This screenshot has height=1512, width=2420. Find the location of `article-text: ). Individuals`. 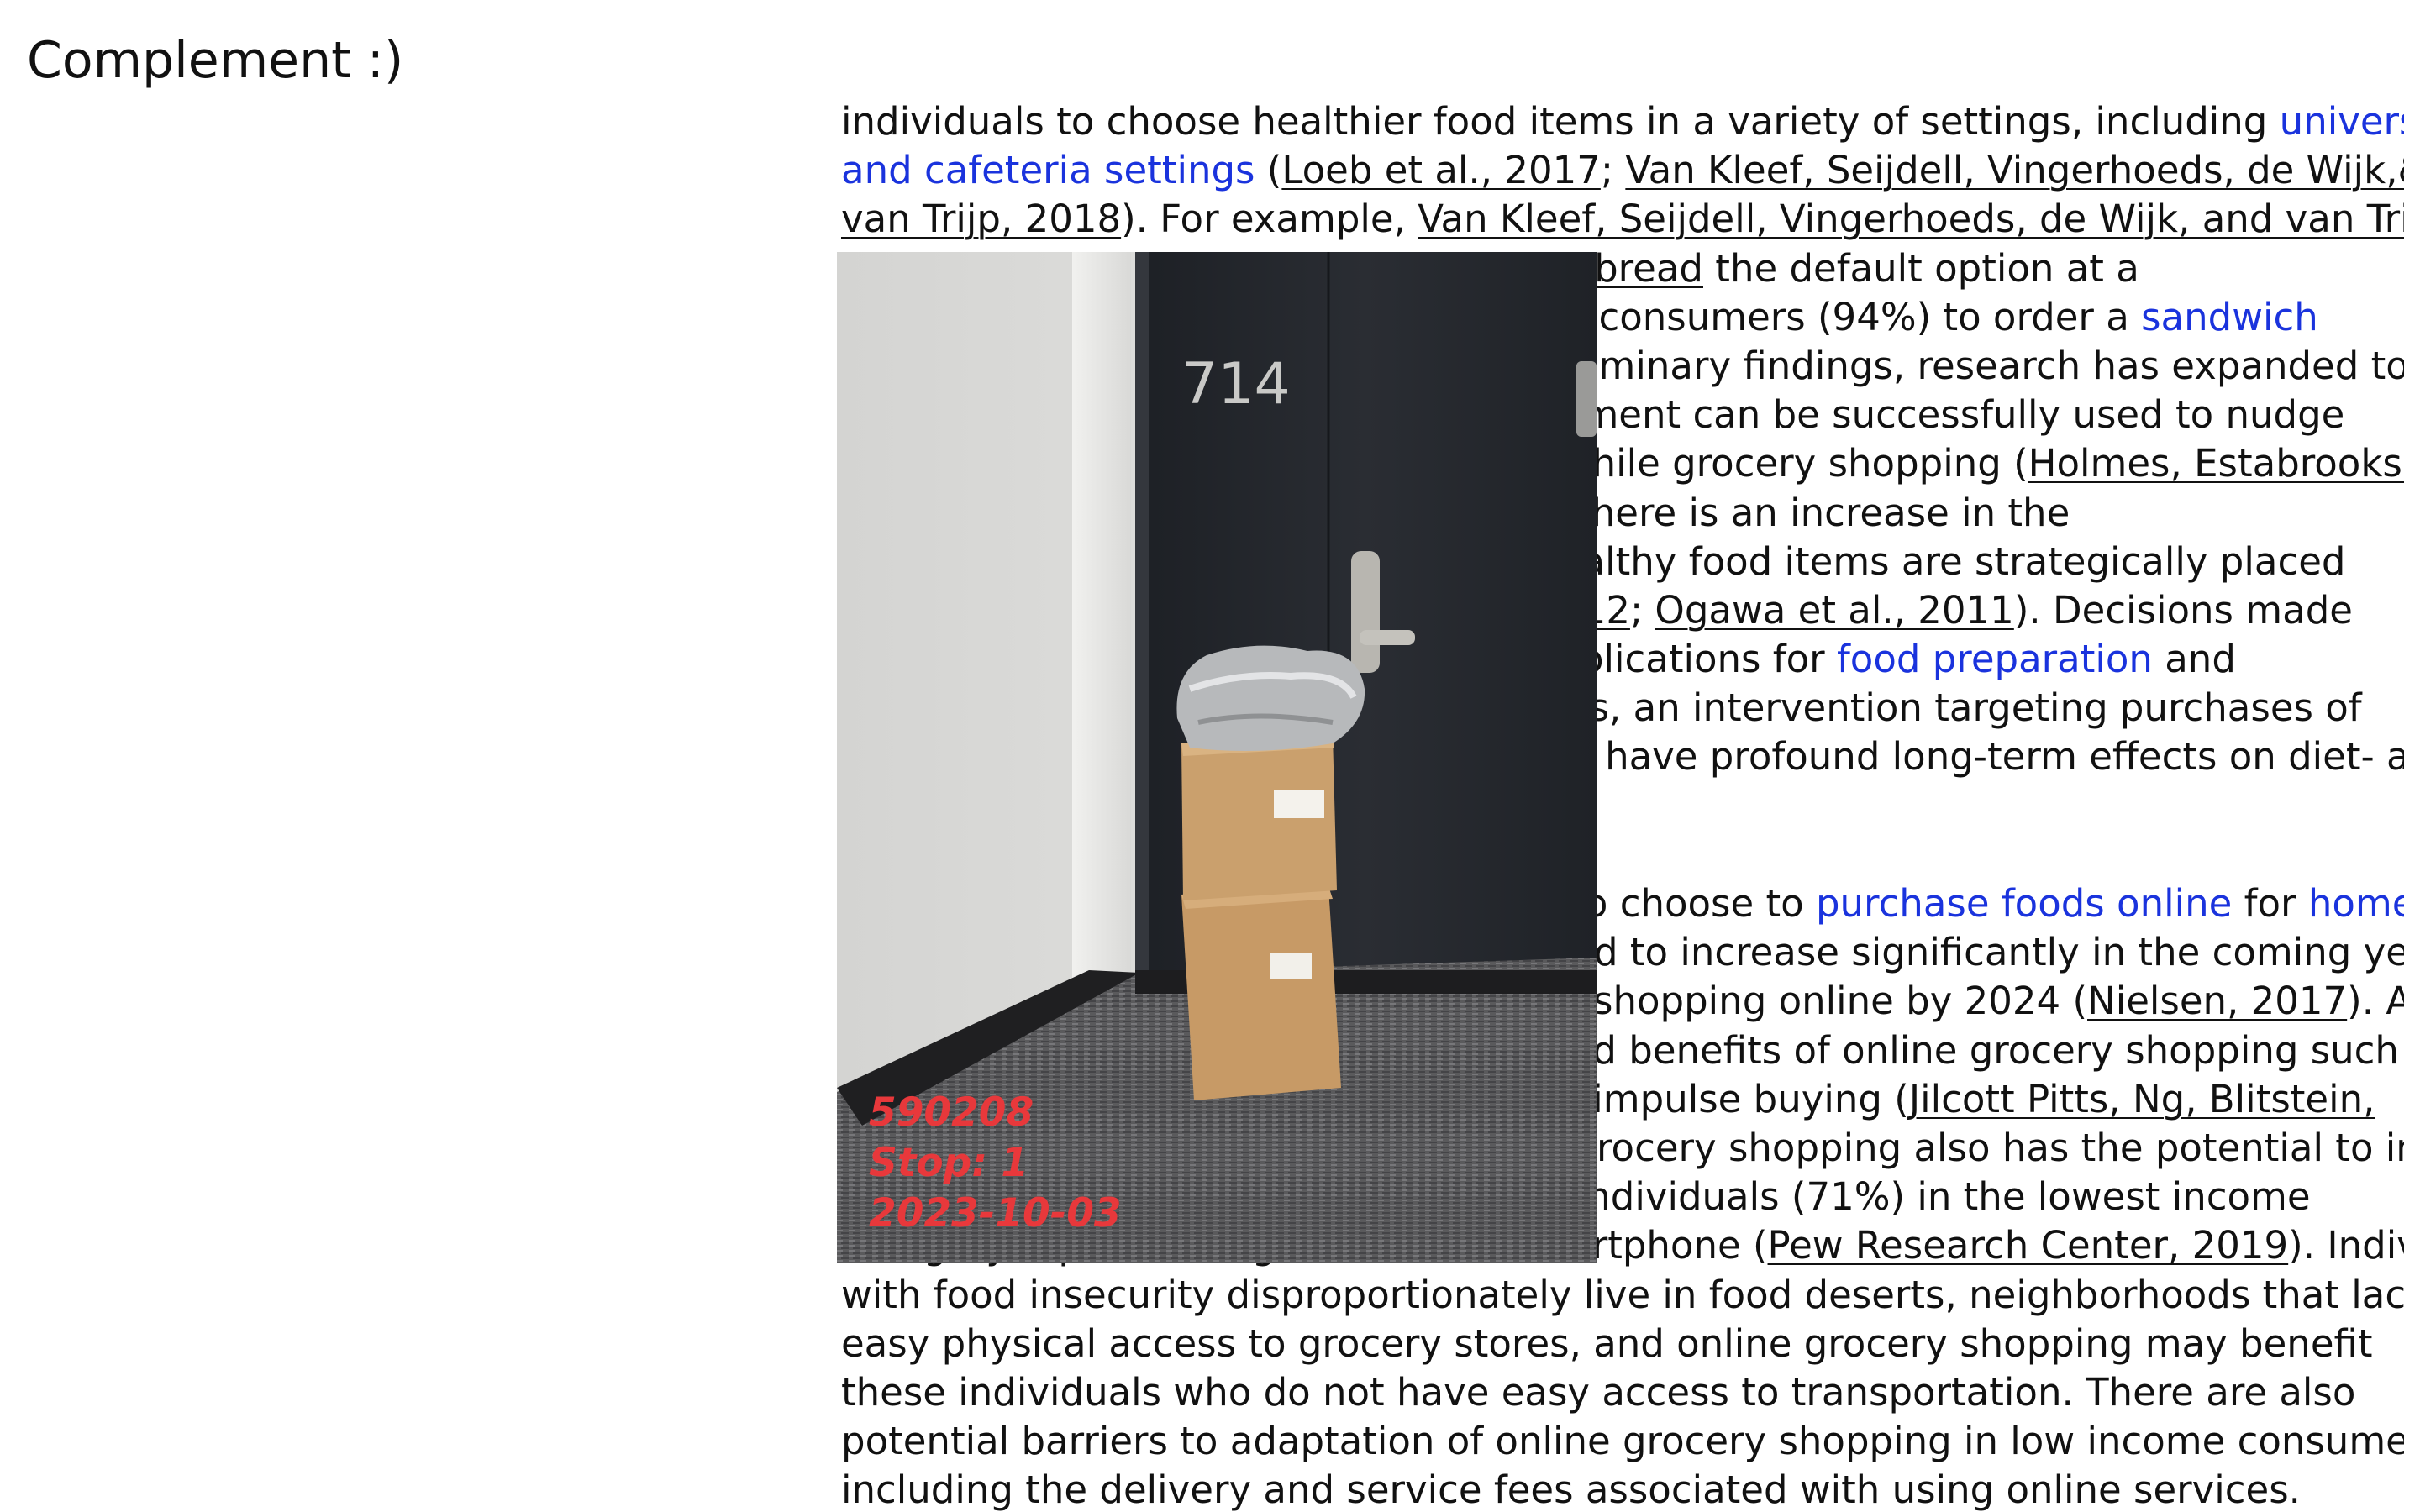

article-text: ). Individuals is located at coordinates (2346, 1245).